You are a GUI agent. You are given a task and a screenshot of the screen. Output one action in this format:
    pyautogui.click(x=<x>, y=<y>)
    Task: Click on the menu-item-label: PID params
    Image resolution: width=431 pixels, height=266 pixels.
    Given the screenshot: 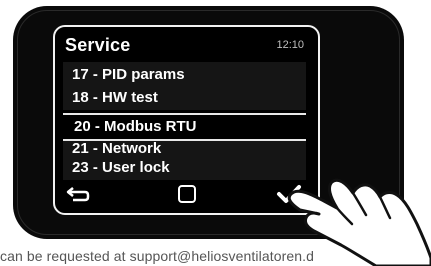 What is the action you would take?
    pyautogui.click(x=143, y=74)
    